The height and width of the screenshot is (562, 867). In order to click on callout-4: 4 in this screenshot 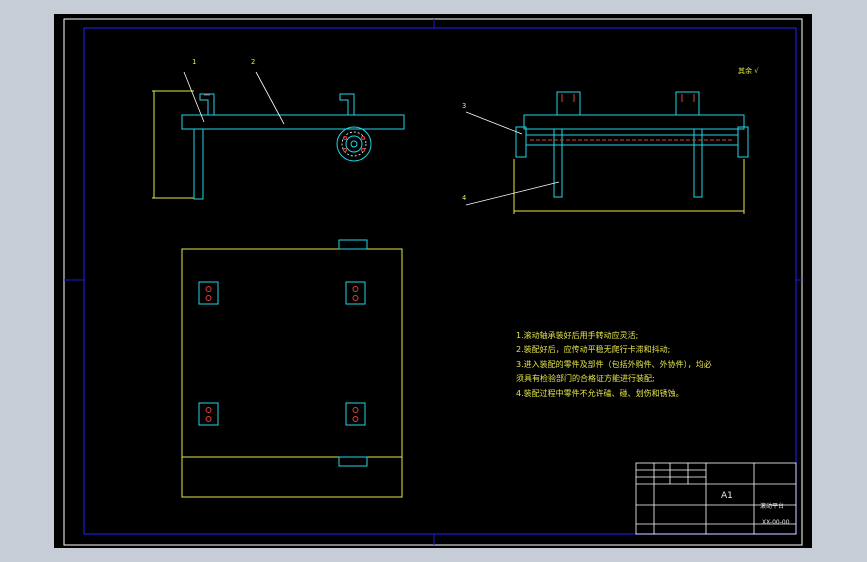, I will do `click(464, 198)`.